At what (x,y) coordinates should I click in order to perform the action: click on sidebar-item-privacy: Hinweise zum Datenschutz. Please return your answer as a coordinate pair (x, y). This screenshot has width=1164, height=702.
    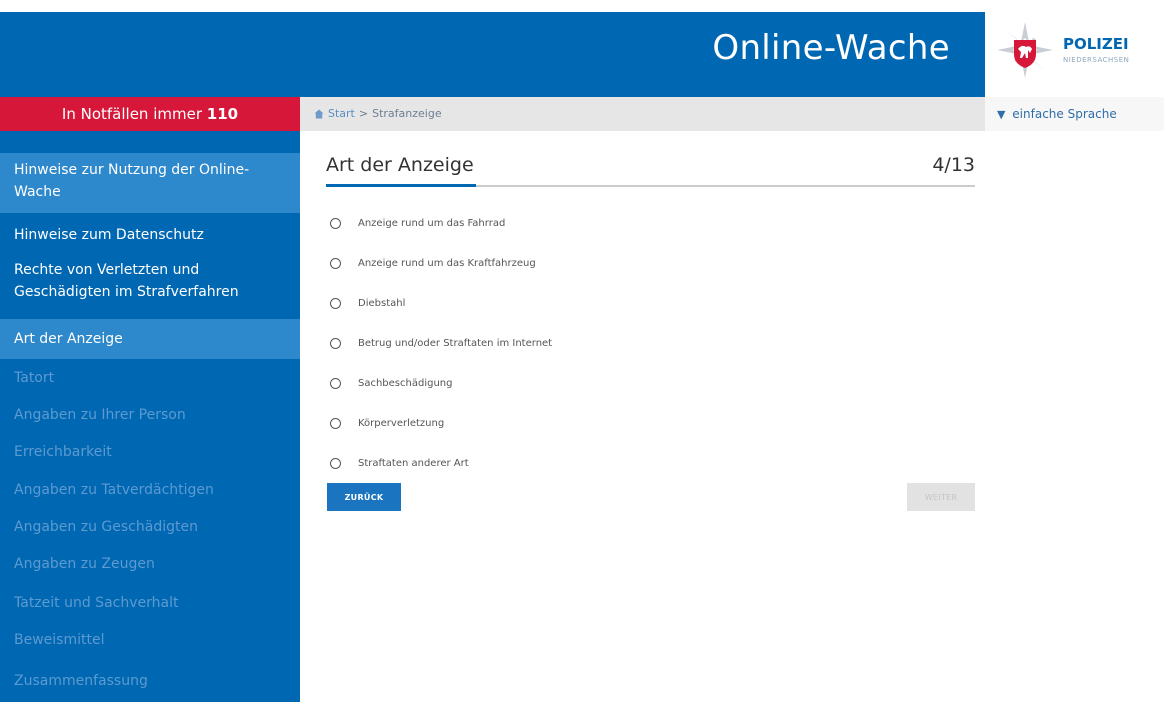
    Looking at the image, I should click on (150, 235).